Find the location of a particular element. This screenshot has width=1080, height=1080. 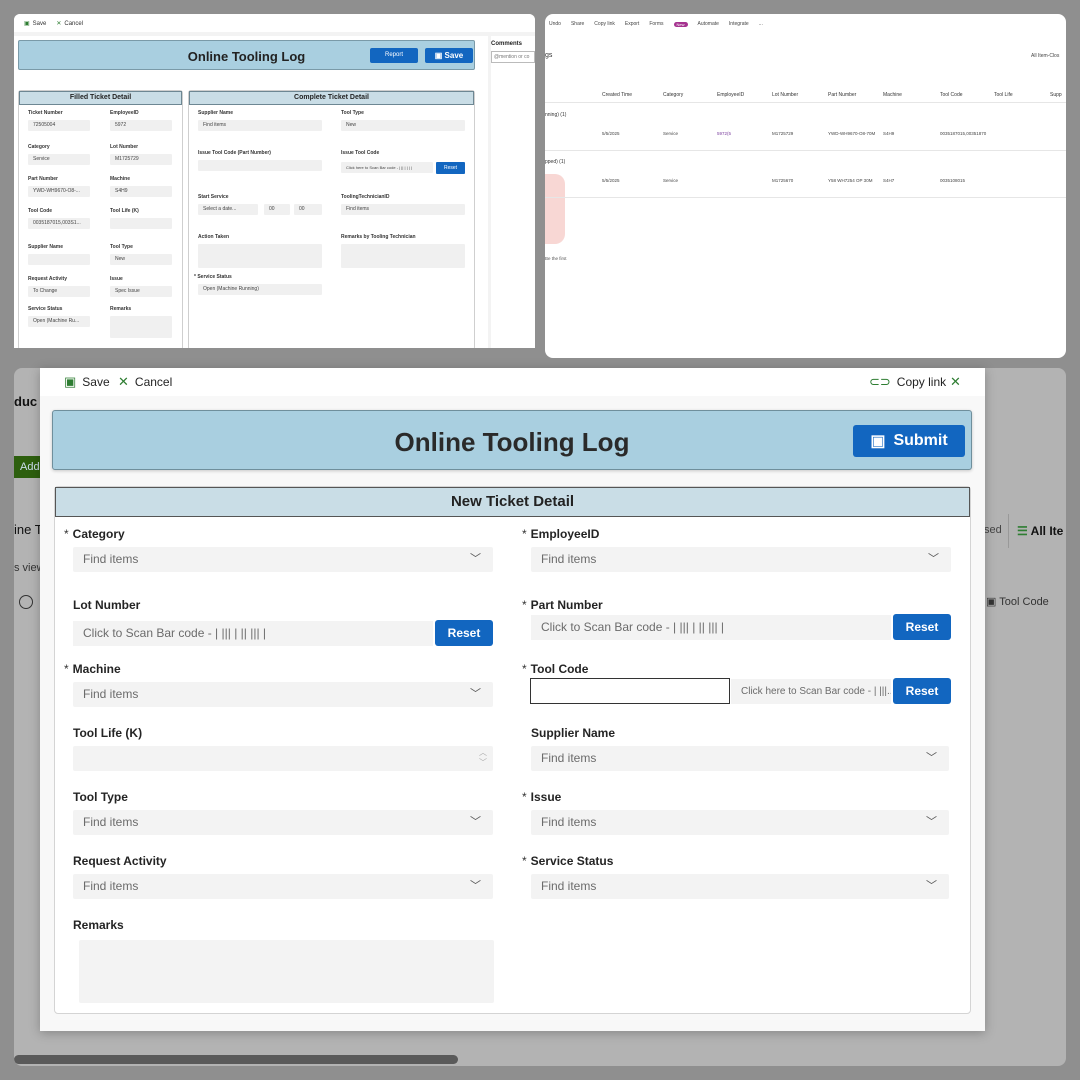

start-service-hour: 00 is located at coordinates (277, 209).